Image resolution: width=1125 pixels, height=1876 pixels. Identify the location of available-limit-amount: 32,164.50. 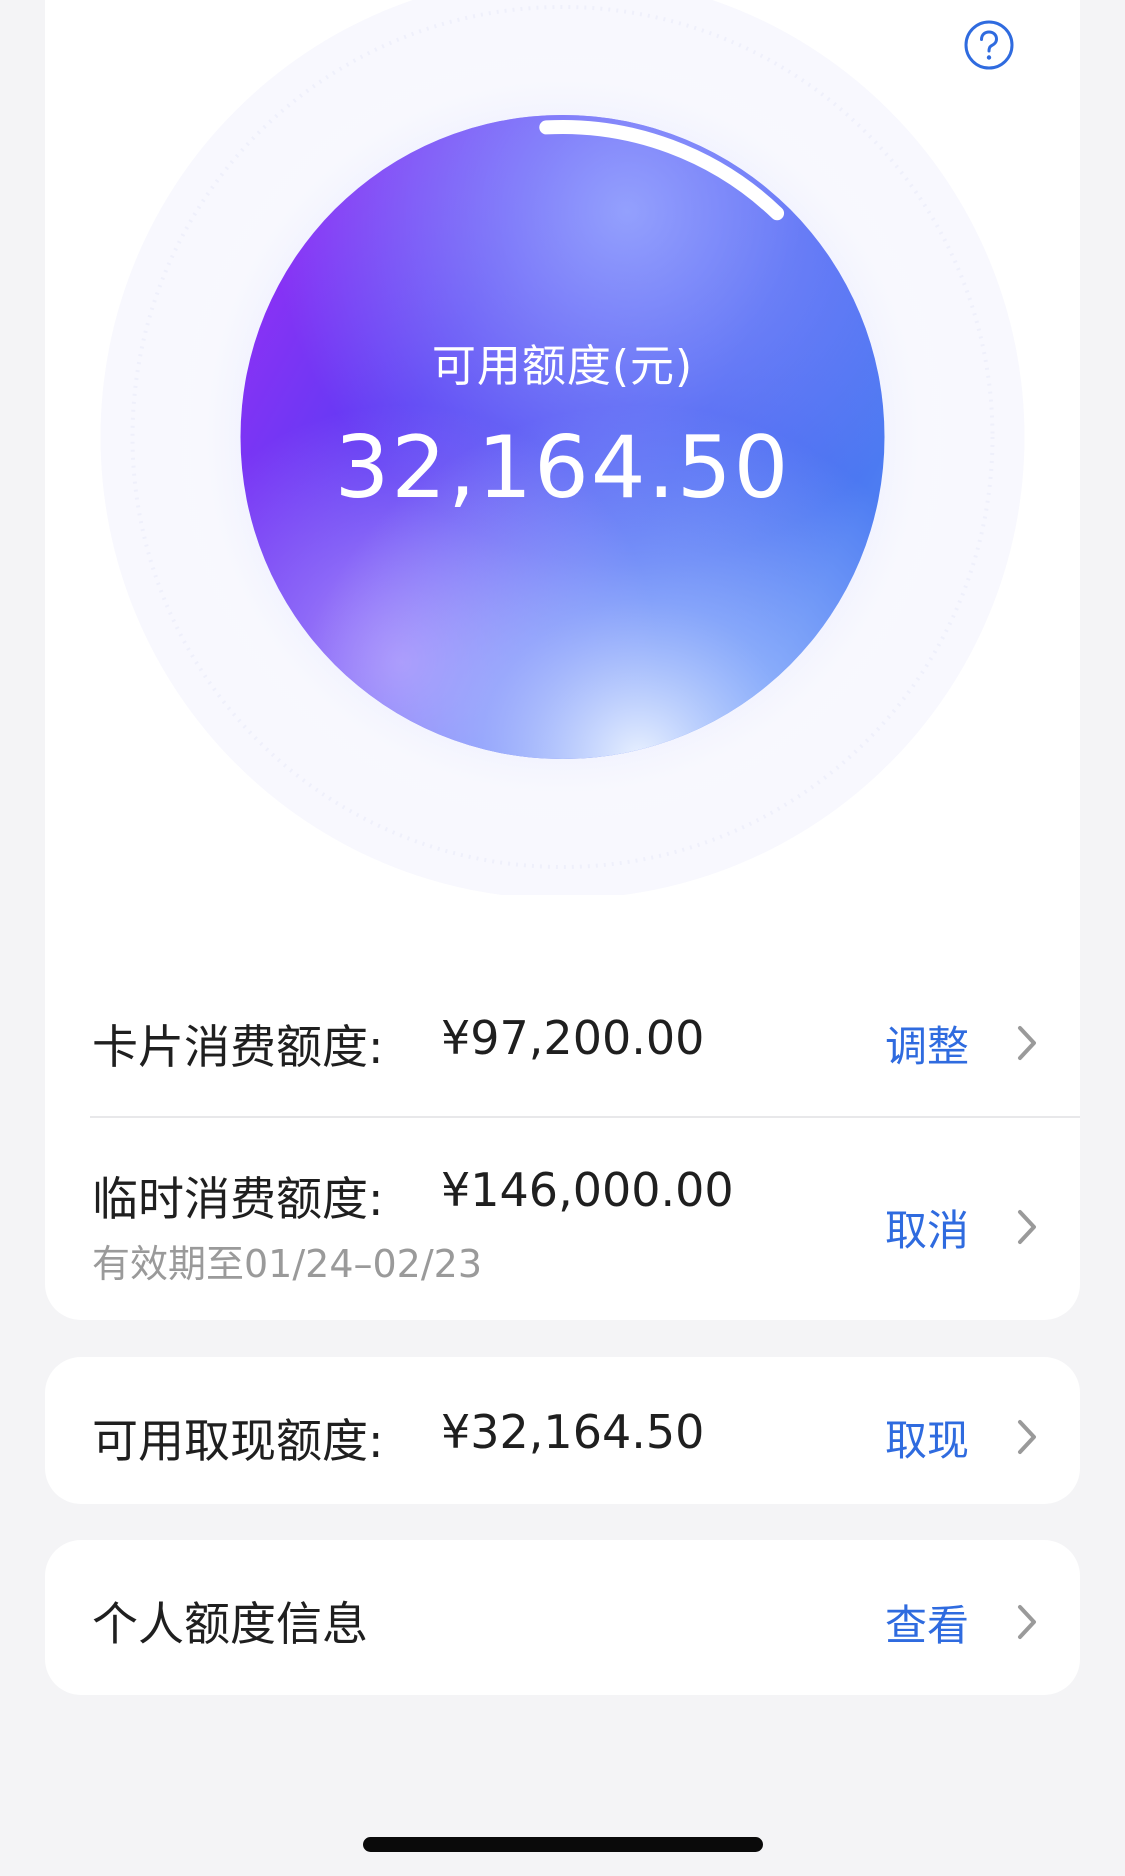
(562, 468).